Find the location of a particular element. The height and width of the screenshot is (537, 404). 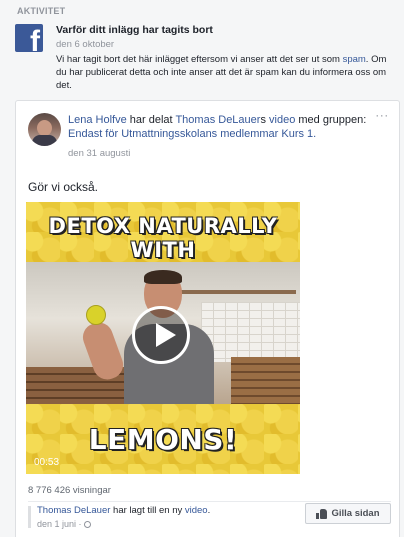

source-video-link: video is located at coordinates (196, 510).